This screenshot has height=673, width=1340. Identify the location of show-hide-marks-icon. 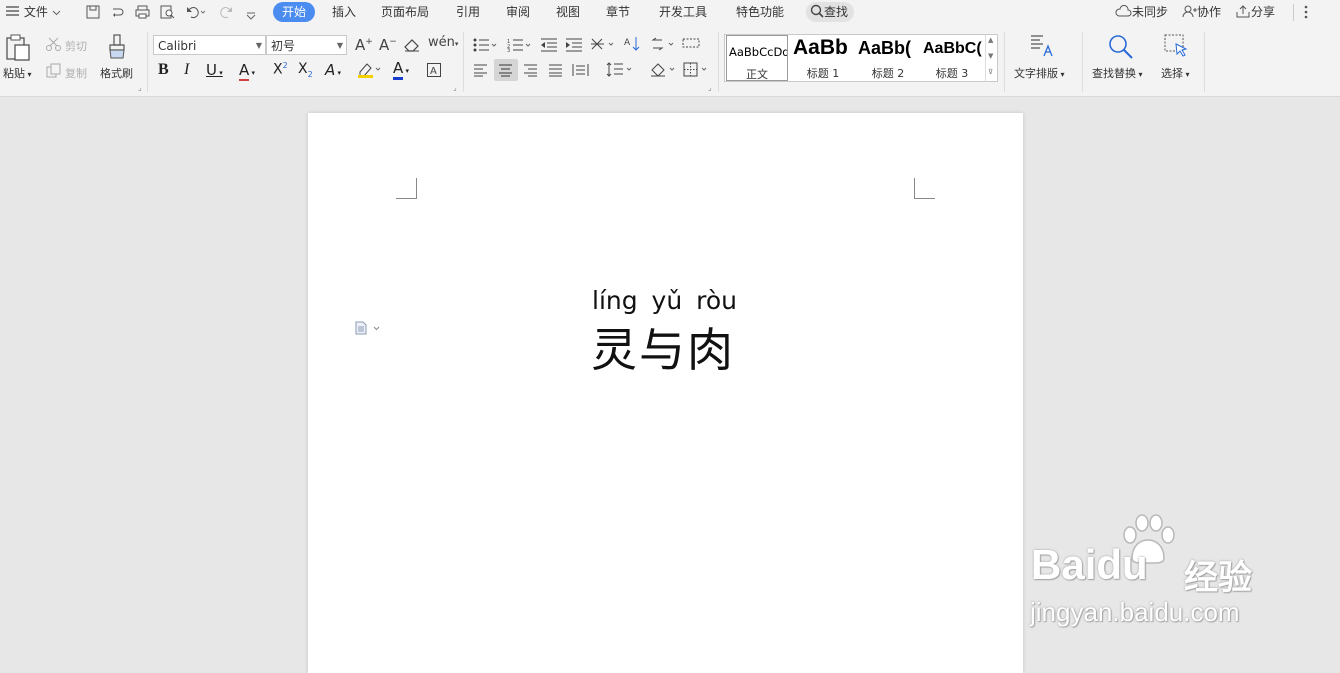
(663, 45).